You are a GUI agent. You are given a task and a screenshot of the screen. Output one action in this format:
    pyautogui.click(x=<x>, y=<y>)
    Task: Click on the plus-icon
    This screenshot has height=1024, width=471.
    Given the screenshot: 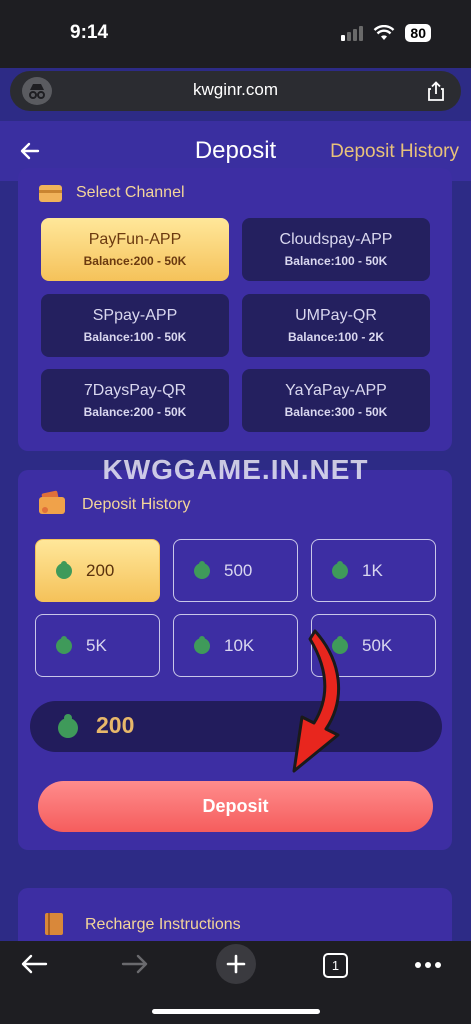 What is the action you would take?
    pyautogui.click(x=236, y=964)
    